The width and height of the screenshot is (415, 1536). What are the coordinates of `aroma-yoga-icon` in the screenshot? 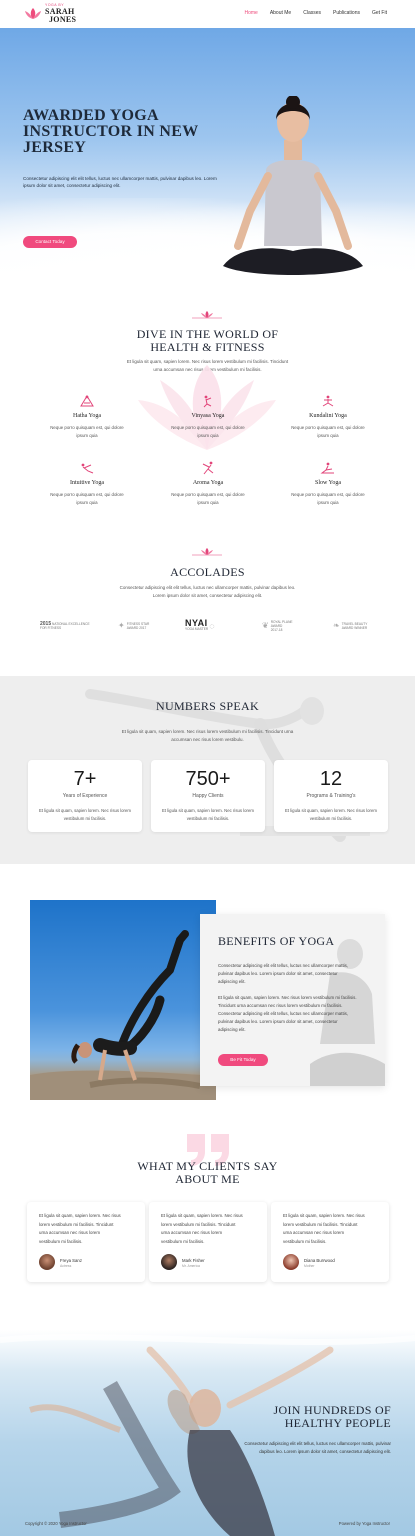 It's located at (208, 468).